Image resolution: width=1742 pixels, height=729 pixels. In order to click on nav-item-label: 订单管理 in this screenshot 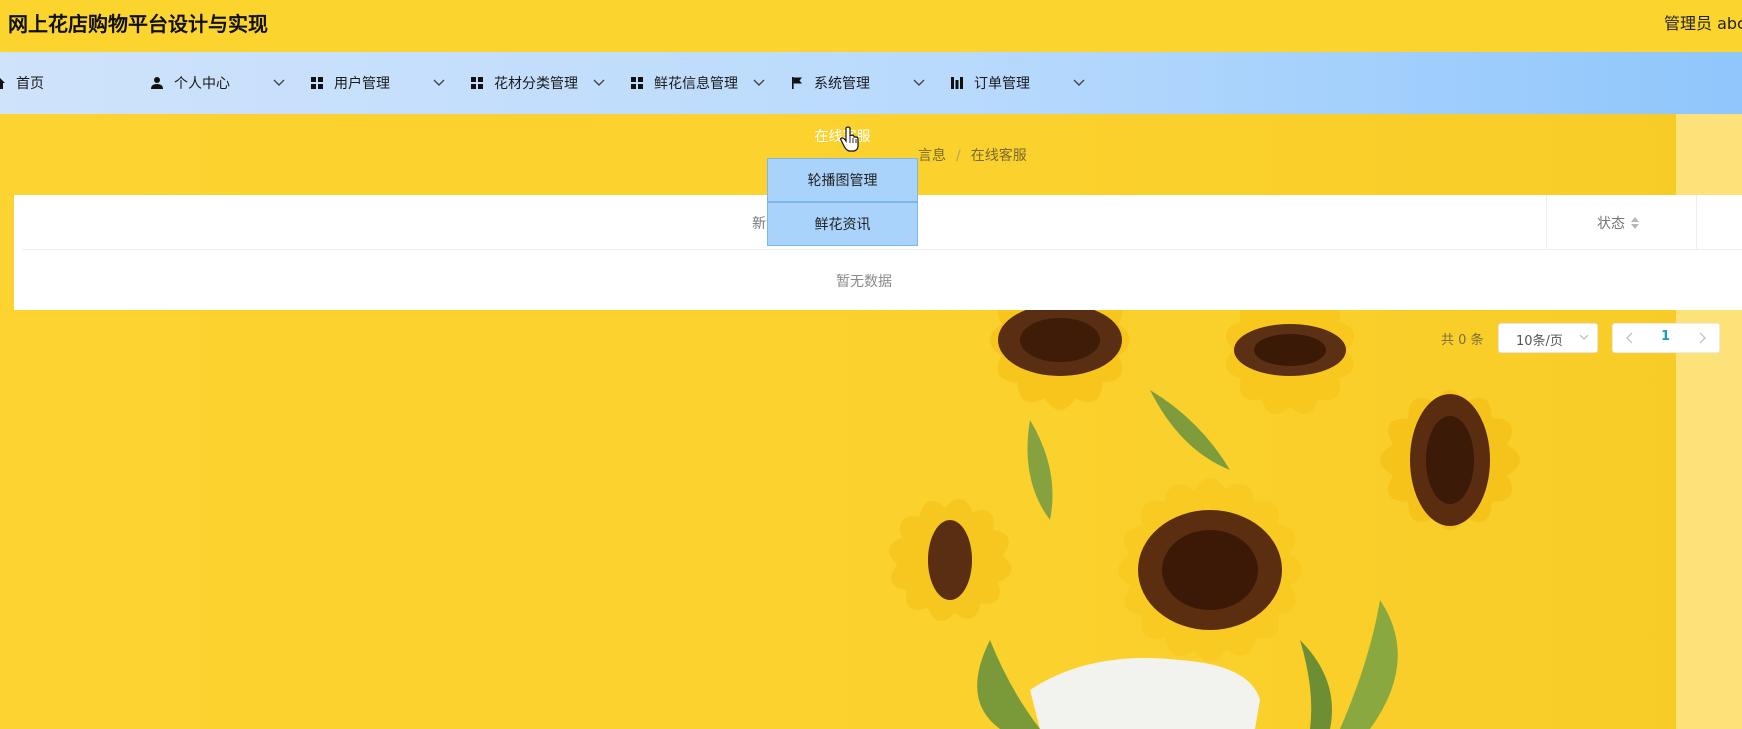, I will do `click(1002, 84)`.